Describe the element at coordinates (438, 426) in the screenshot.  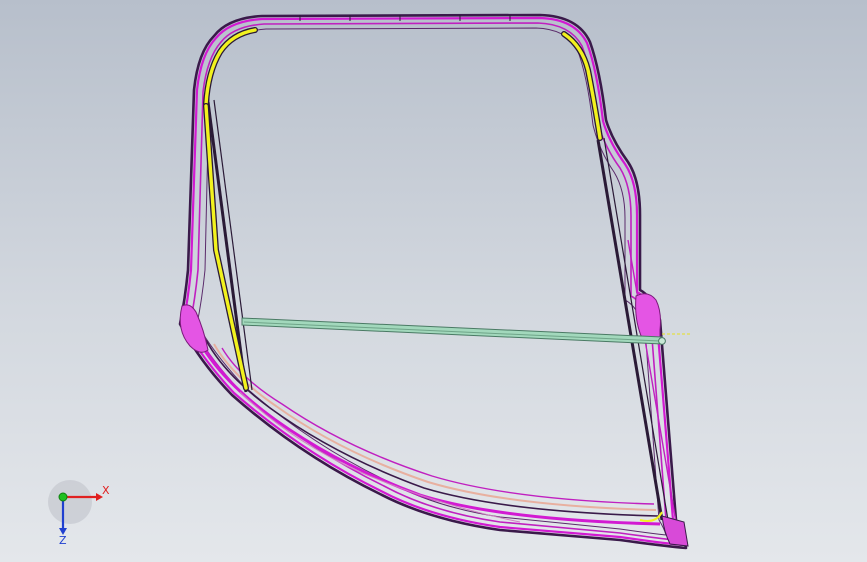
I see `lower-rail-inner` at that location.